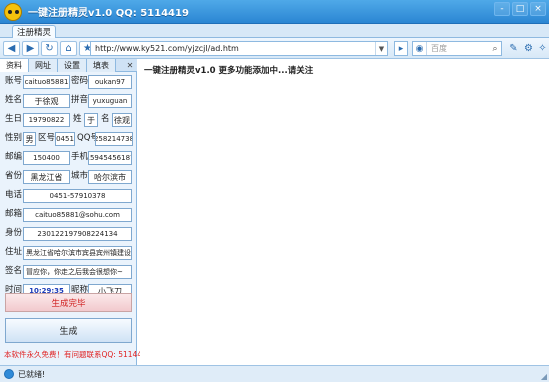 Image resolution: width=549 pixels, height=382 pixels. What do you see at coordinates (34, 31) in the screenshot?
I see `tab-register-wizard: 注册精灵` at bounding box center [34, 31].